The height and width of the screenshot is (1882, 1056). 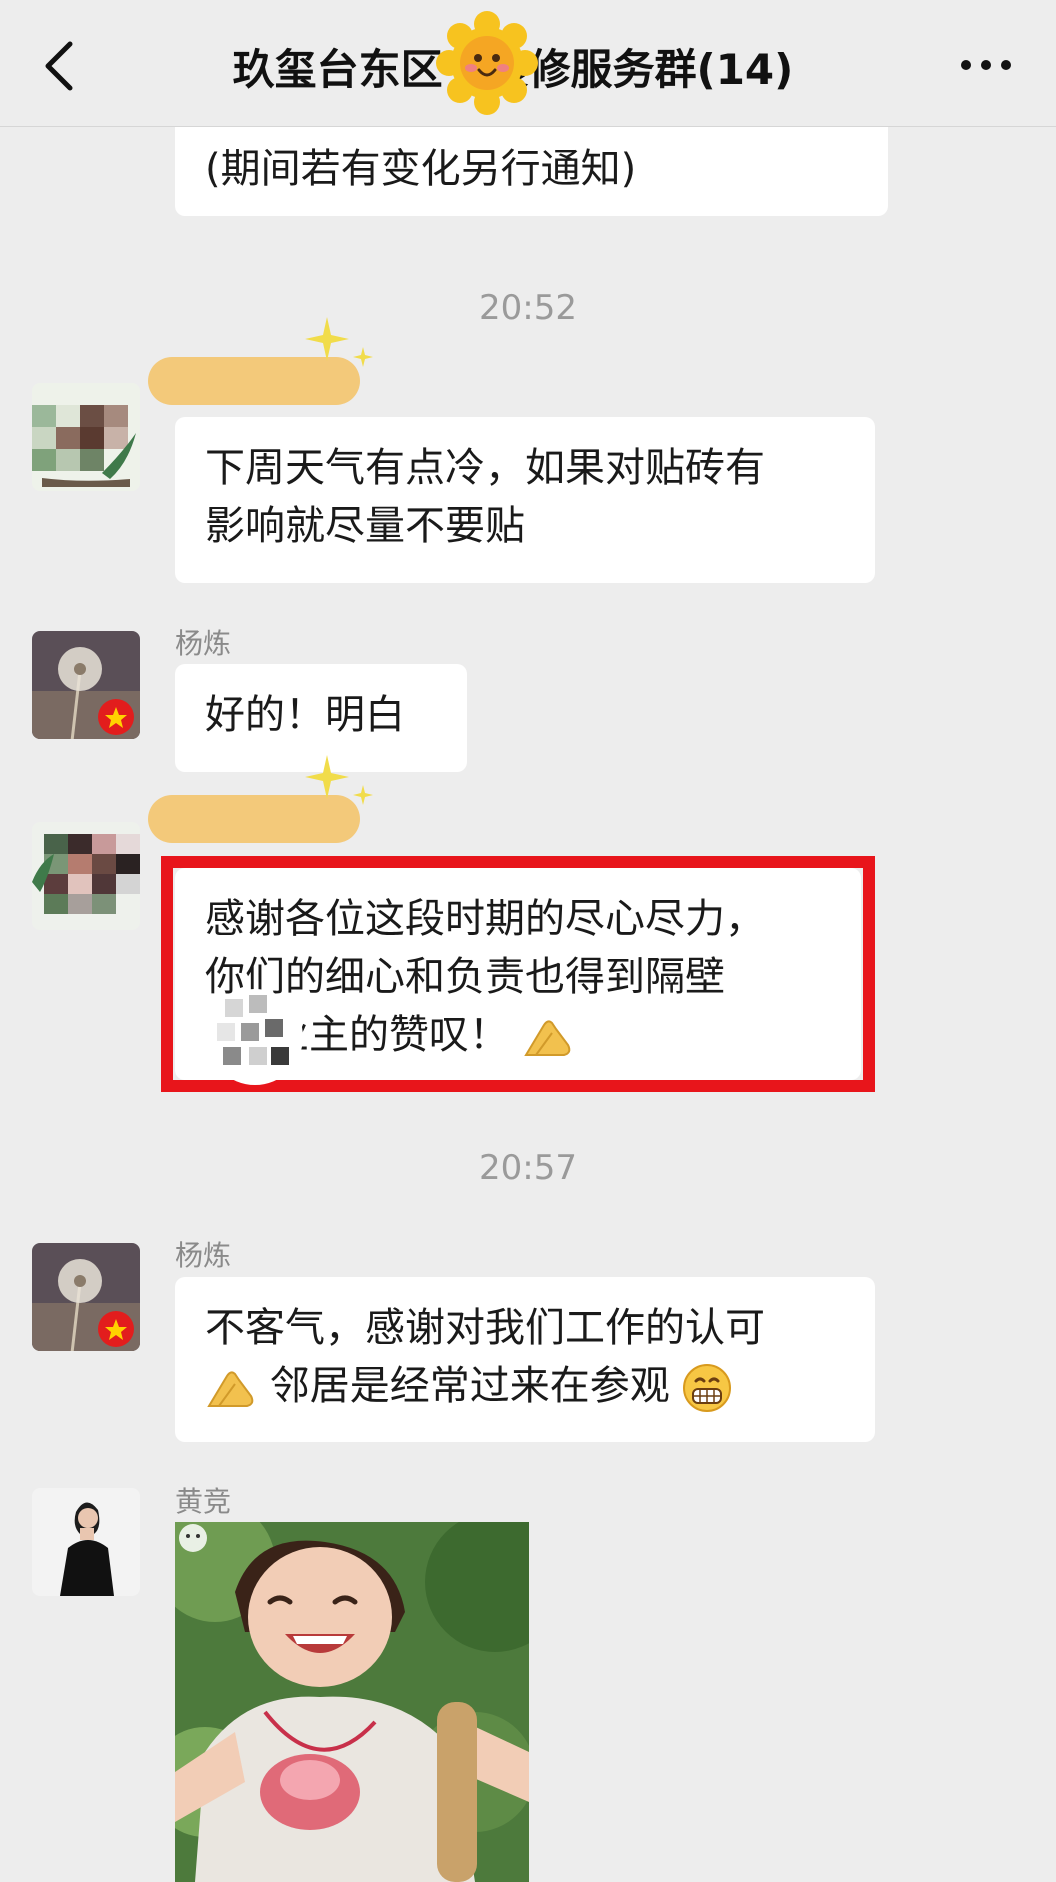 What do you see at coordinates (487, 63) in the screenshot?
I see `sun-sticker-icon` at bounding box center [487, 63].